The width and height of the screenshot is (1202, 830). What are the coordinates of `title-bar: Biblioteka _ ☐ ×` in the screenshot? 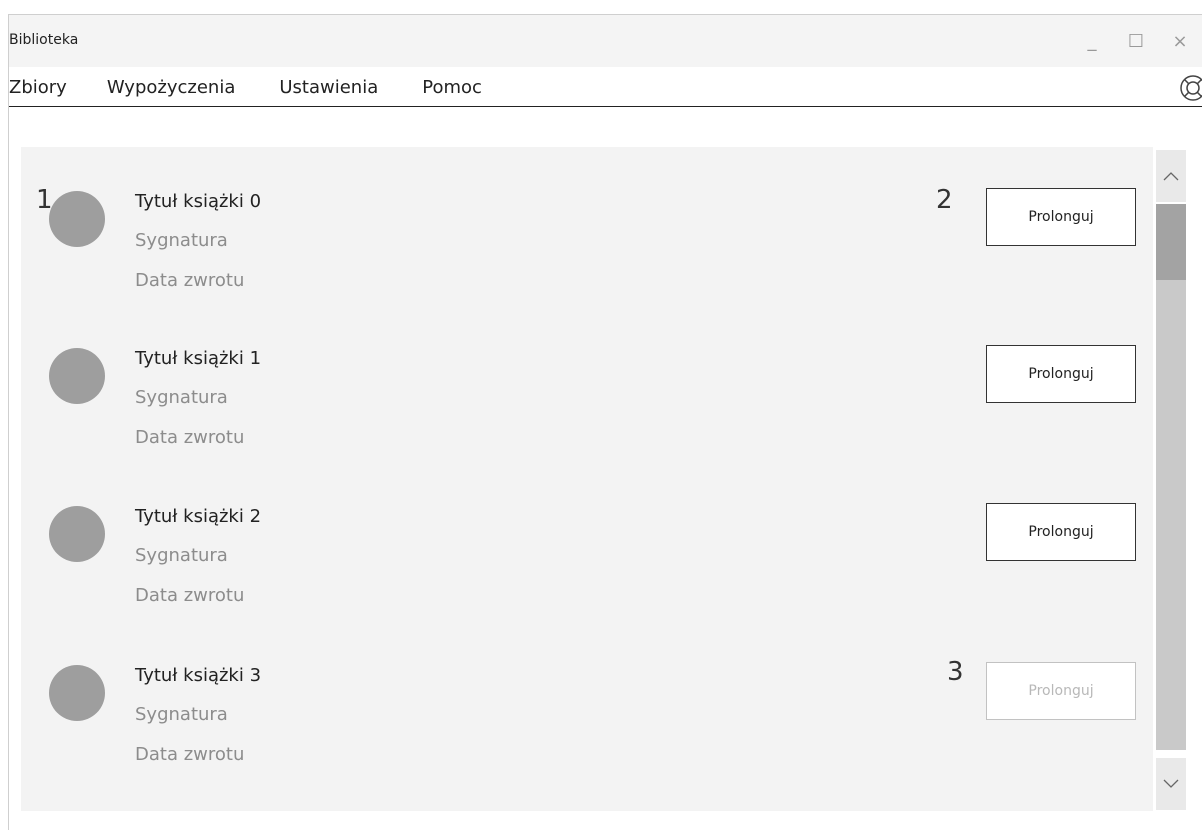 It's located at (605, 41).